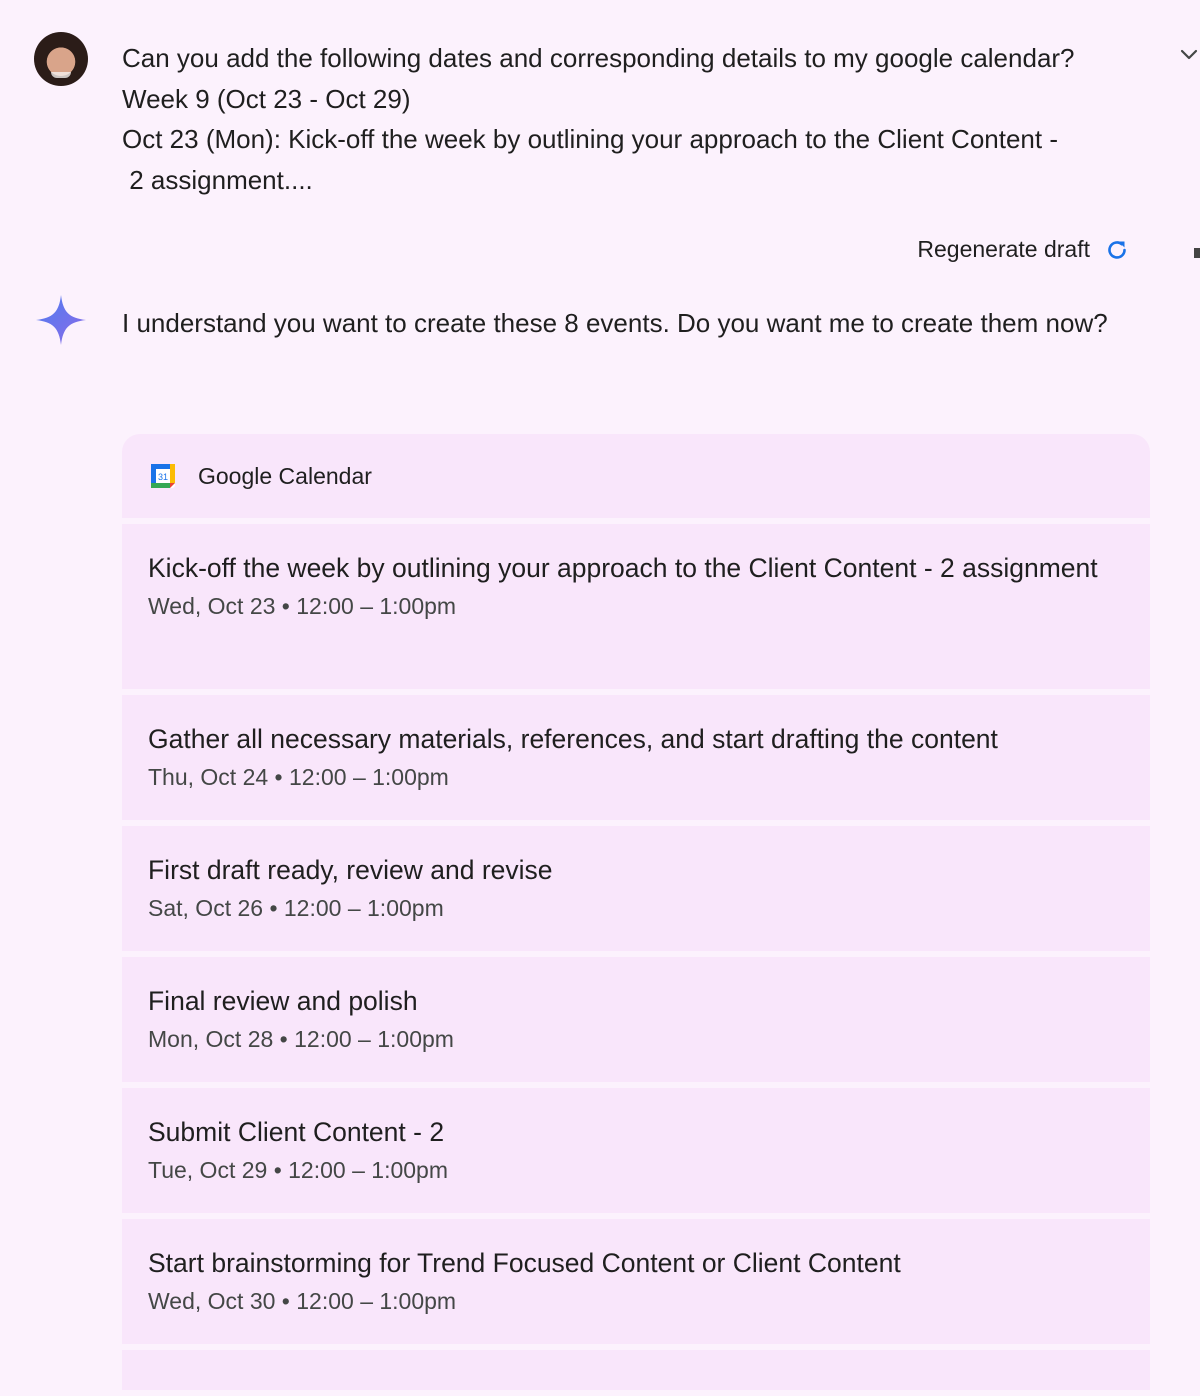  I want to click on refresh-icon, so click(1117, 249).